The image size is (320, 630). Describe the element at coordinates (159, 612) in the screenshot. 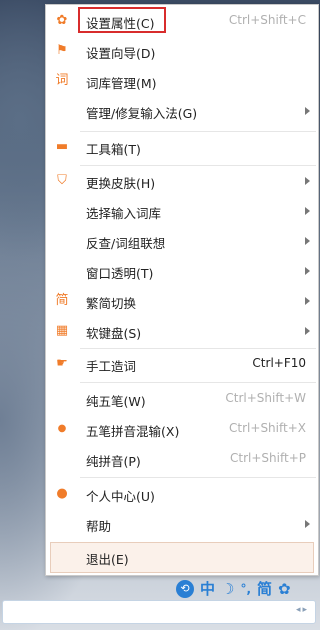

I see `input-box: ◂▸` at that location.